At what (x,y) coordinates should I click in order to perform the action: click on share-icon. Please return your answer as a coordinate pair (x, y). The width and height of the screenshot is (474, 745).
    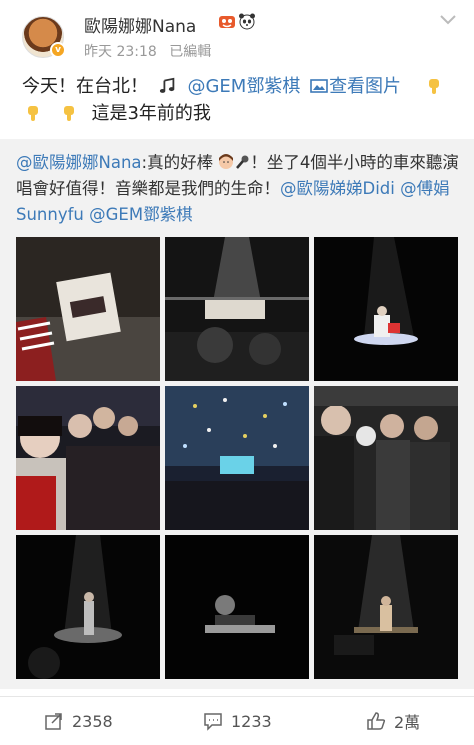
    Looking at the image, I should click on (53, 721).